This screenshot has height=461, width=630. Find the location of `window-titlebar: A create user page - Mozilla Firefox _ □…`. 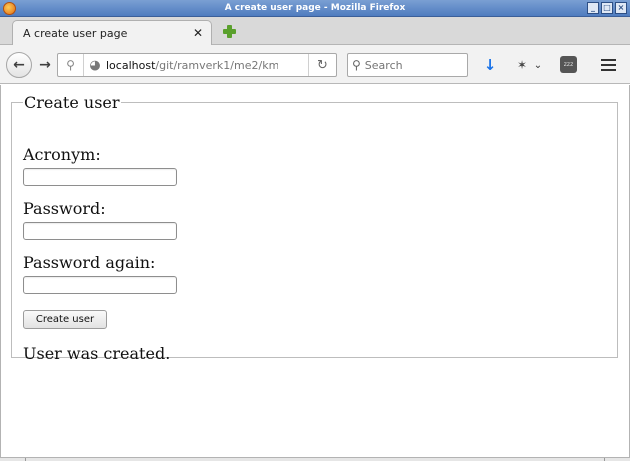

window-titlebar: A create user page - Mozilla Firefox _ □… is located at coordinates (315, 8).